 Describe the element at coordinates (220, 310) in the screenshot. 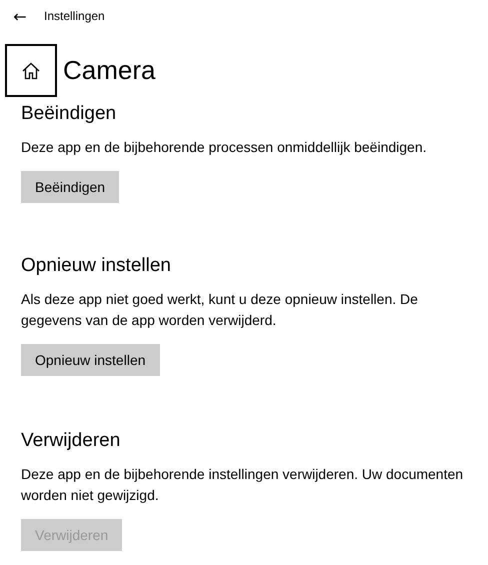

I see `section-description: Als deze app niet goed werkt, kunt u deze opnieuw instellen. De gegevens van de app worden verwijderd.` at that location.